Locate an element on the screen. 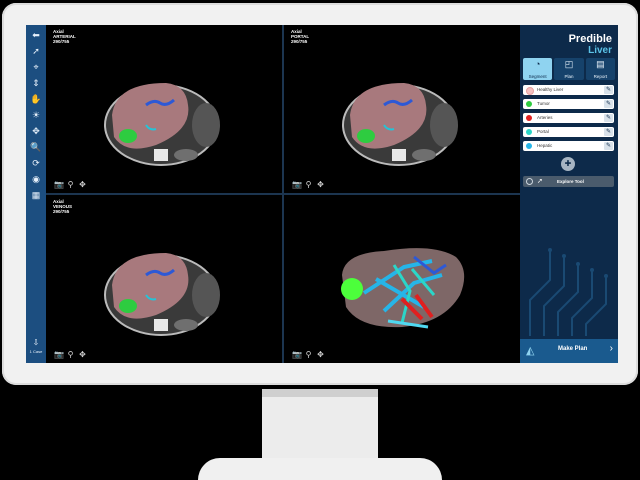 Image resolution: width=640 pixels, height=480 pixels. report-icon: ▤ is located at coordinates (600, 64).